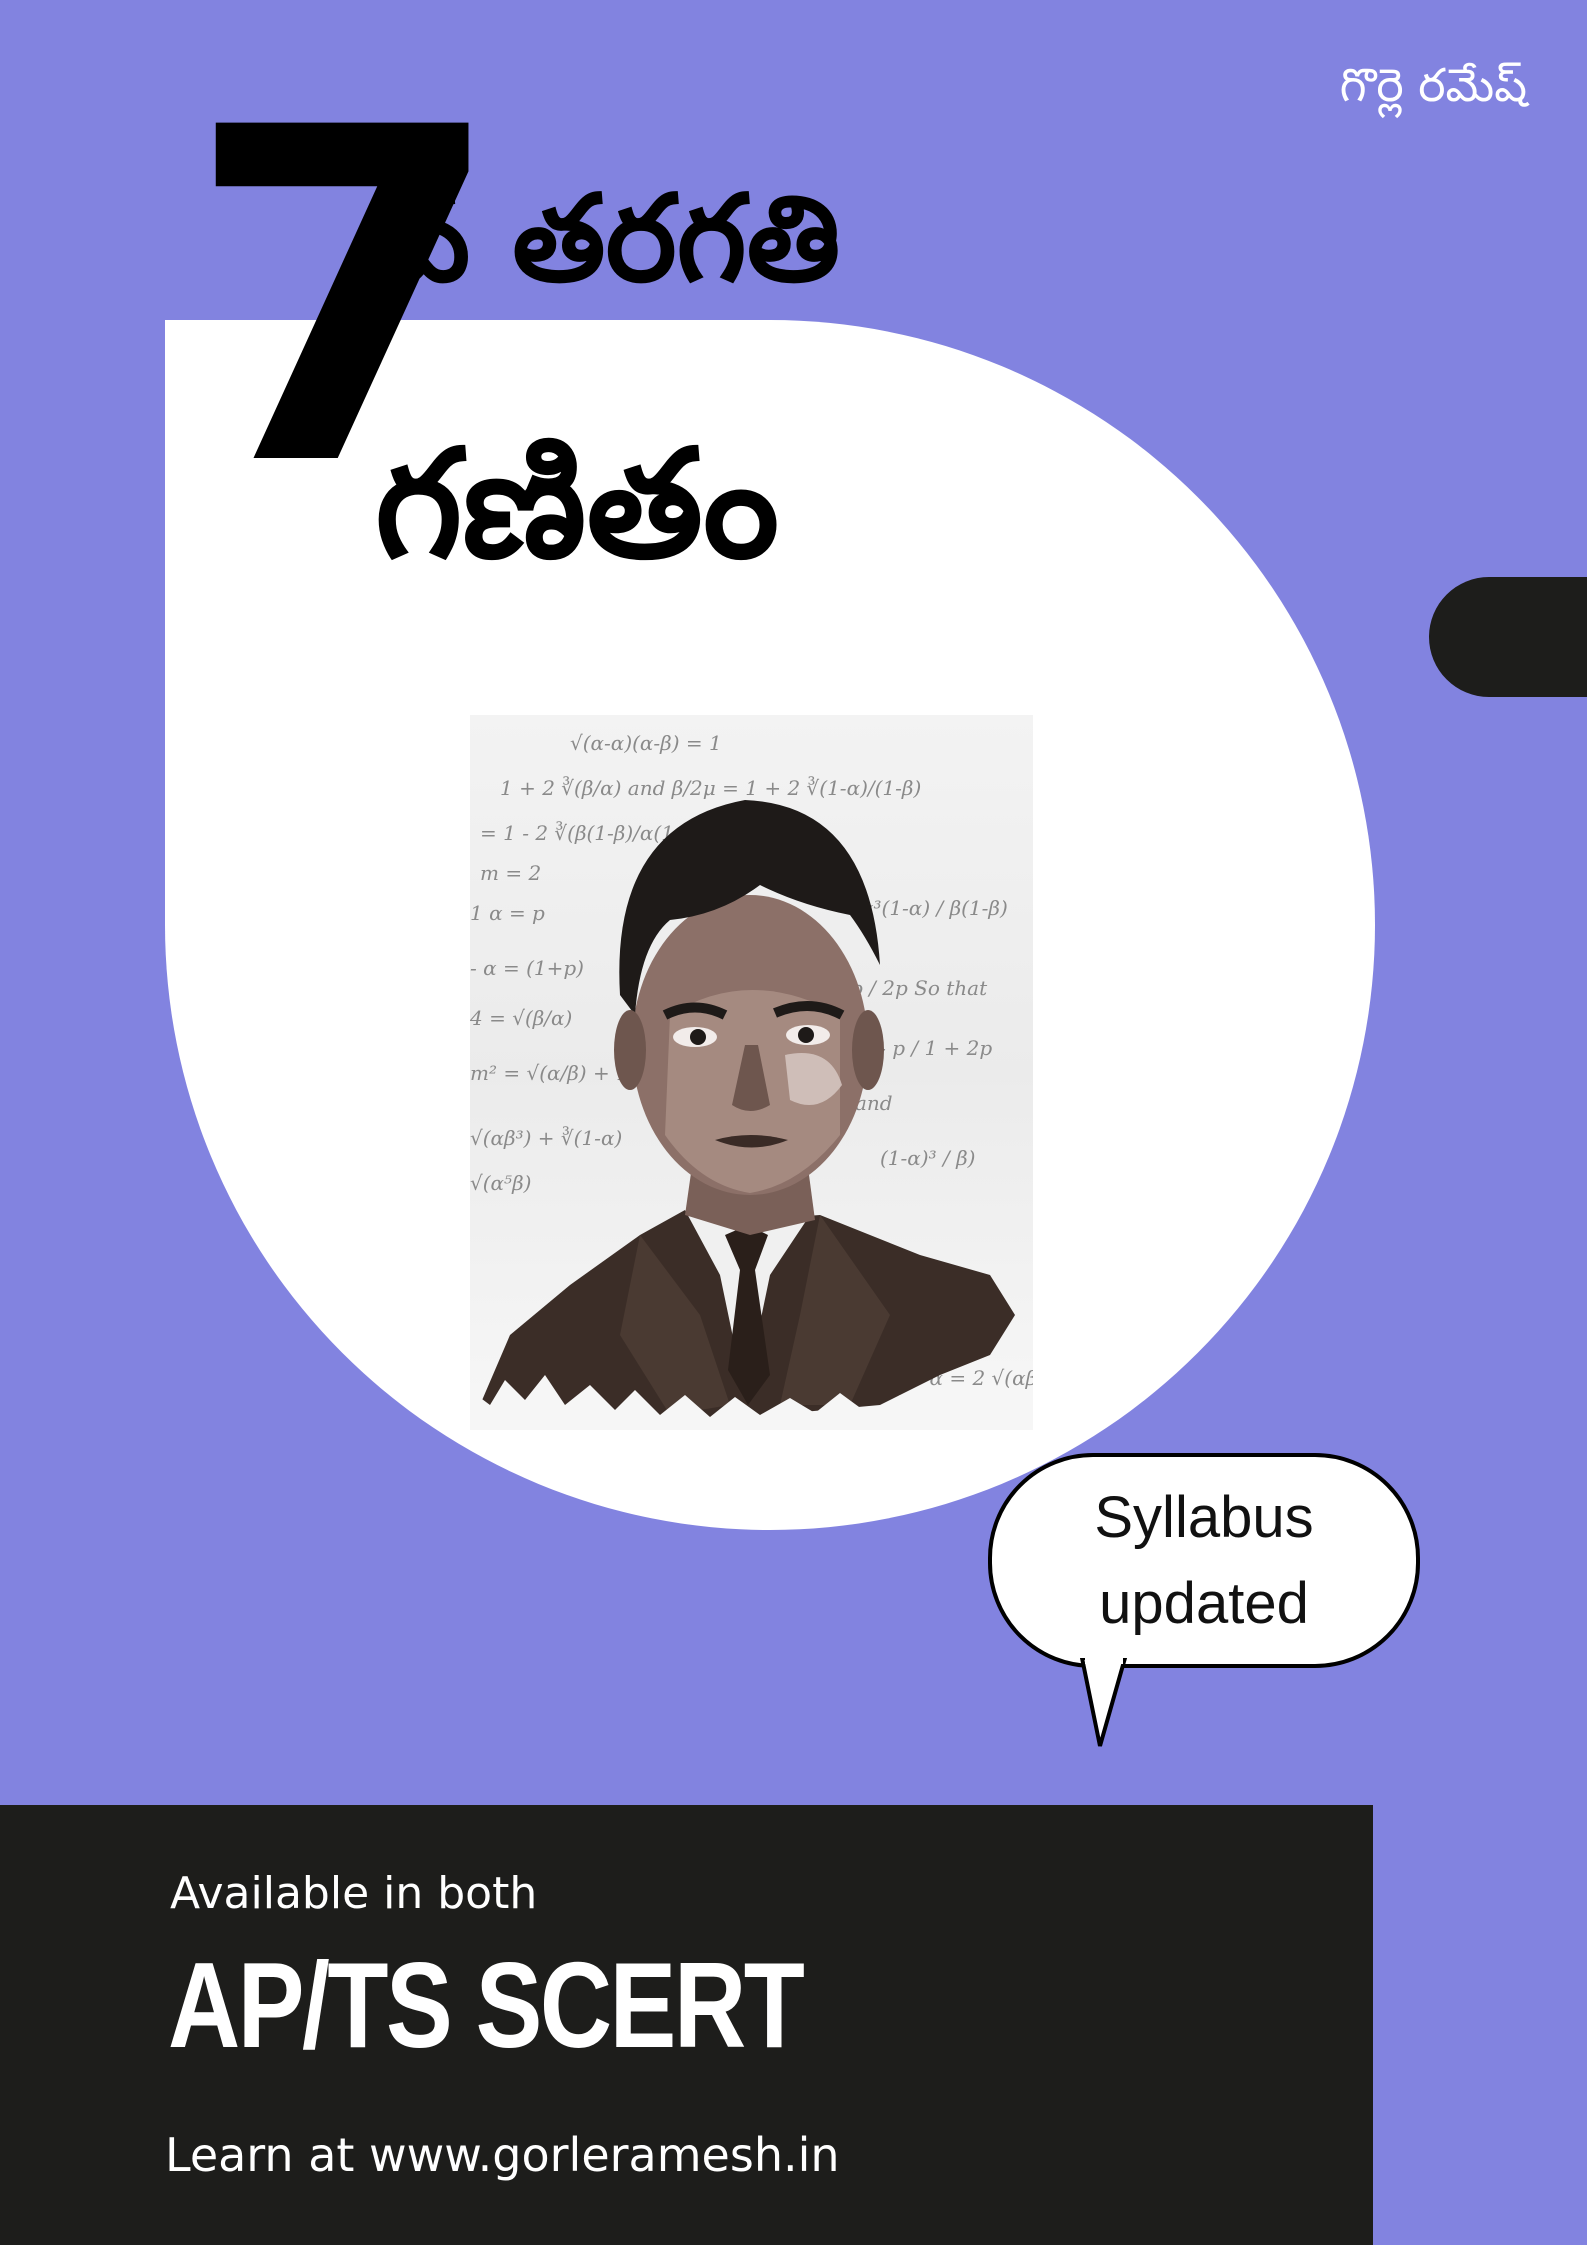 The width and height of the screenshot is (1587, 2245). Describe the element at coordinates (546, 1138) in the screenshot. I see `math-formula-text: √(αβ³) + ∛(1-α)` at that location.